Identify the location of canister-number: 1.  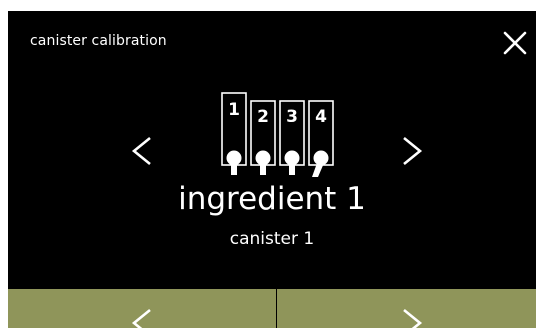
(234, 110).